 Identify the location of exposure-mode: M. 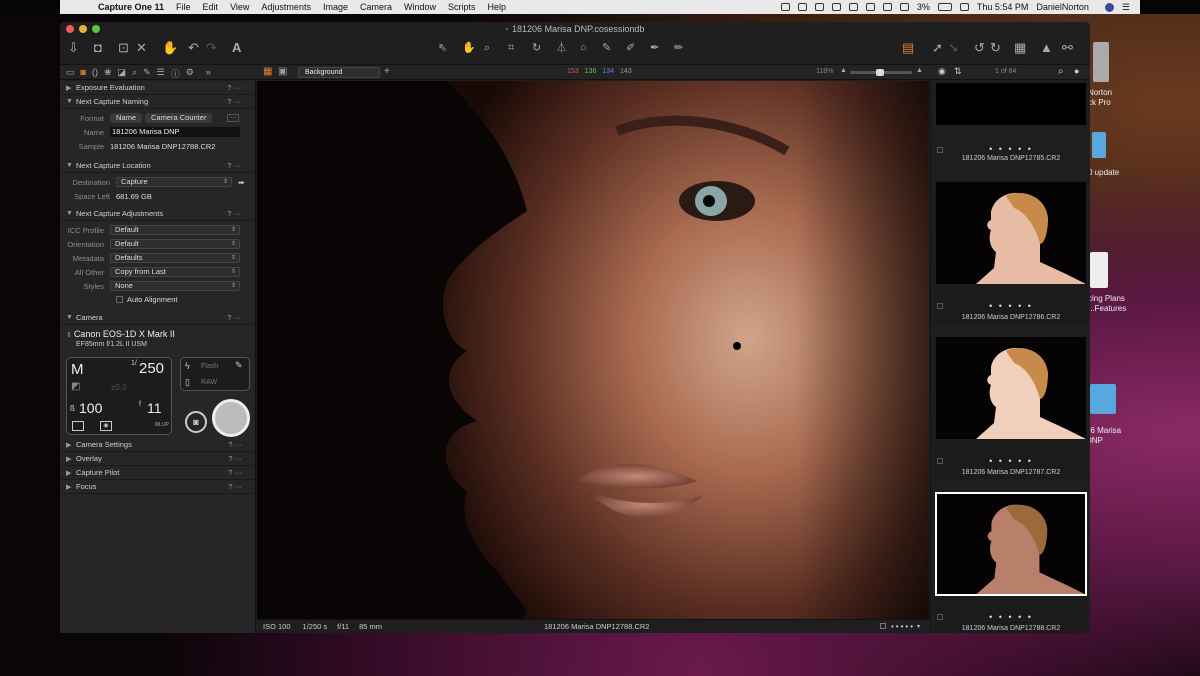
(77, 369).